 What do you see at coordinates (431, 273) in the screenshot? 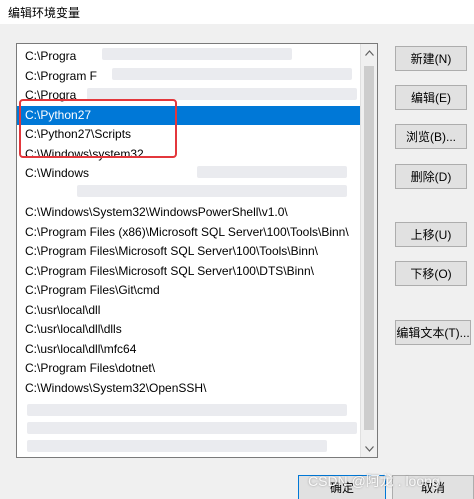
I see `move-down-button: 下移(O)` at bounding box center [431, 273].